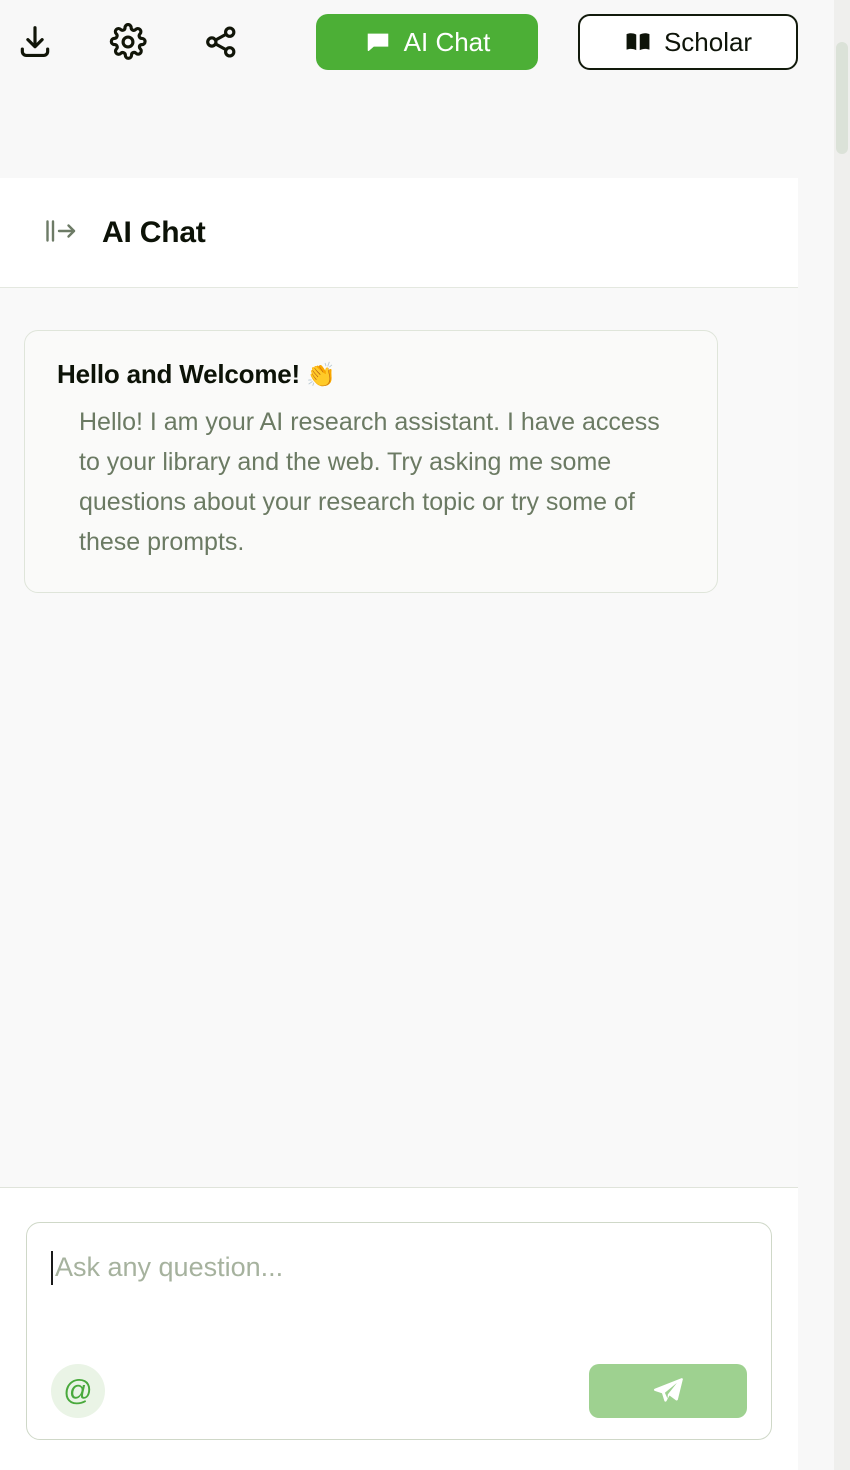 The width and height of the screenshot is (850, 1470). What do you see at coordinates (178, 374) in the screenshot?
I see `welcome-title: Hello and Welcome!` at bounding box center [178, 374].